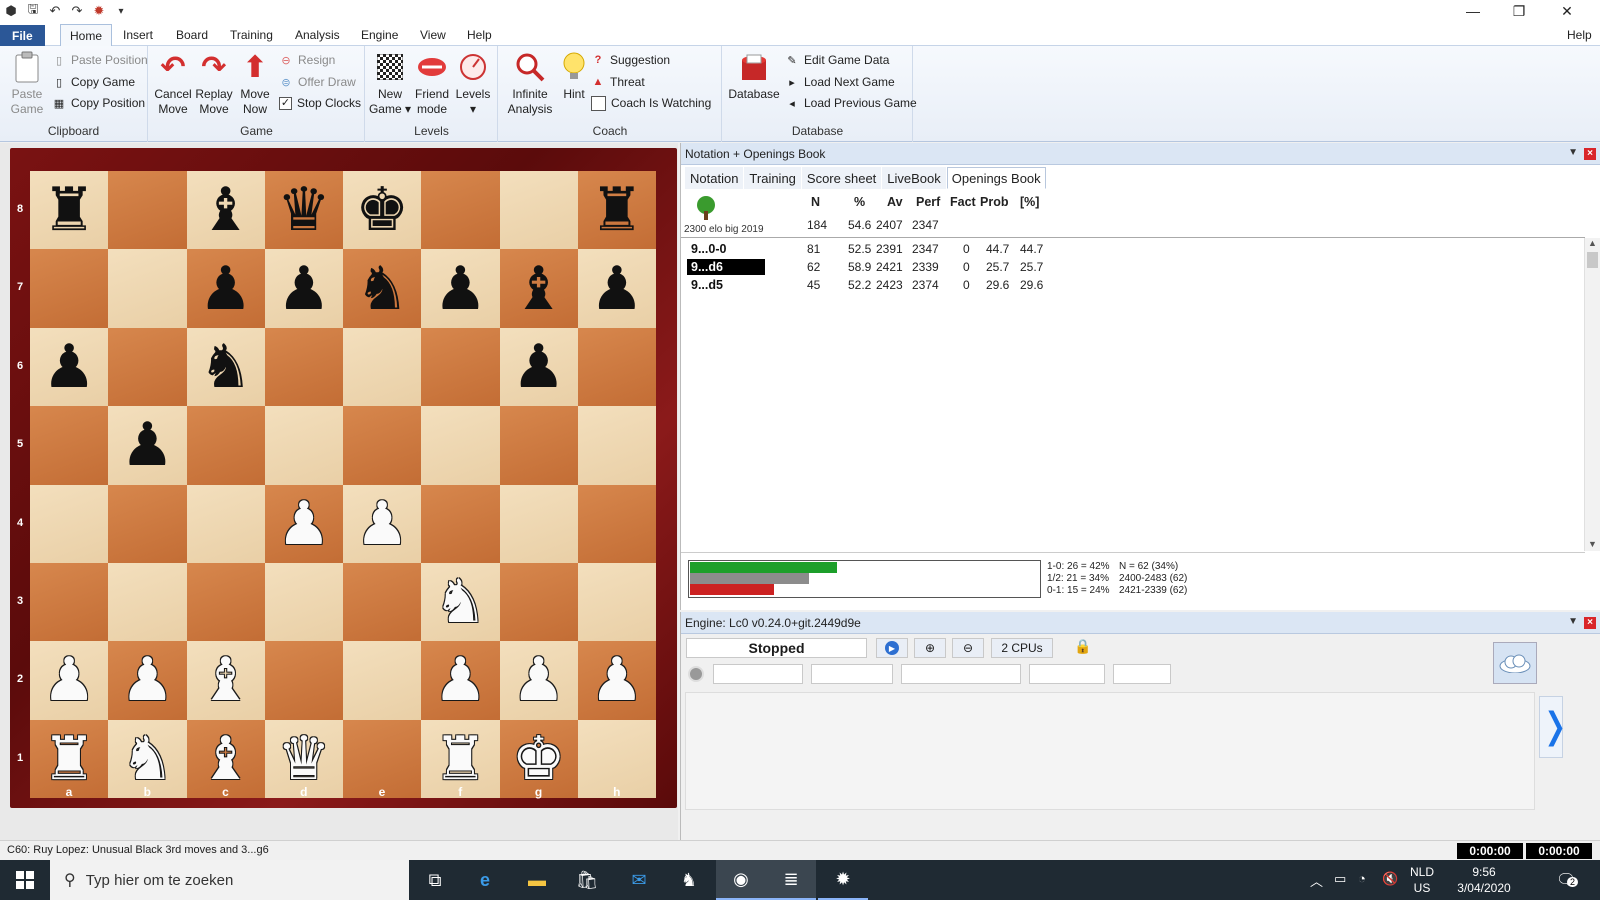  What do you see at coordinates (537, 880) in the screenshot?
I see `file-explorer-icon: ▬` at bounding box center [537, 880].